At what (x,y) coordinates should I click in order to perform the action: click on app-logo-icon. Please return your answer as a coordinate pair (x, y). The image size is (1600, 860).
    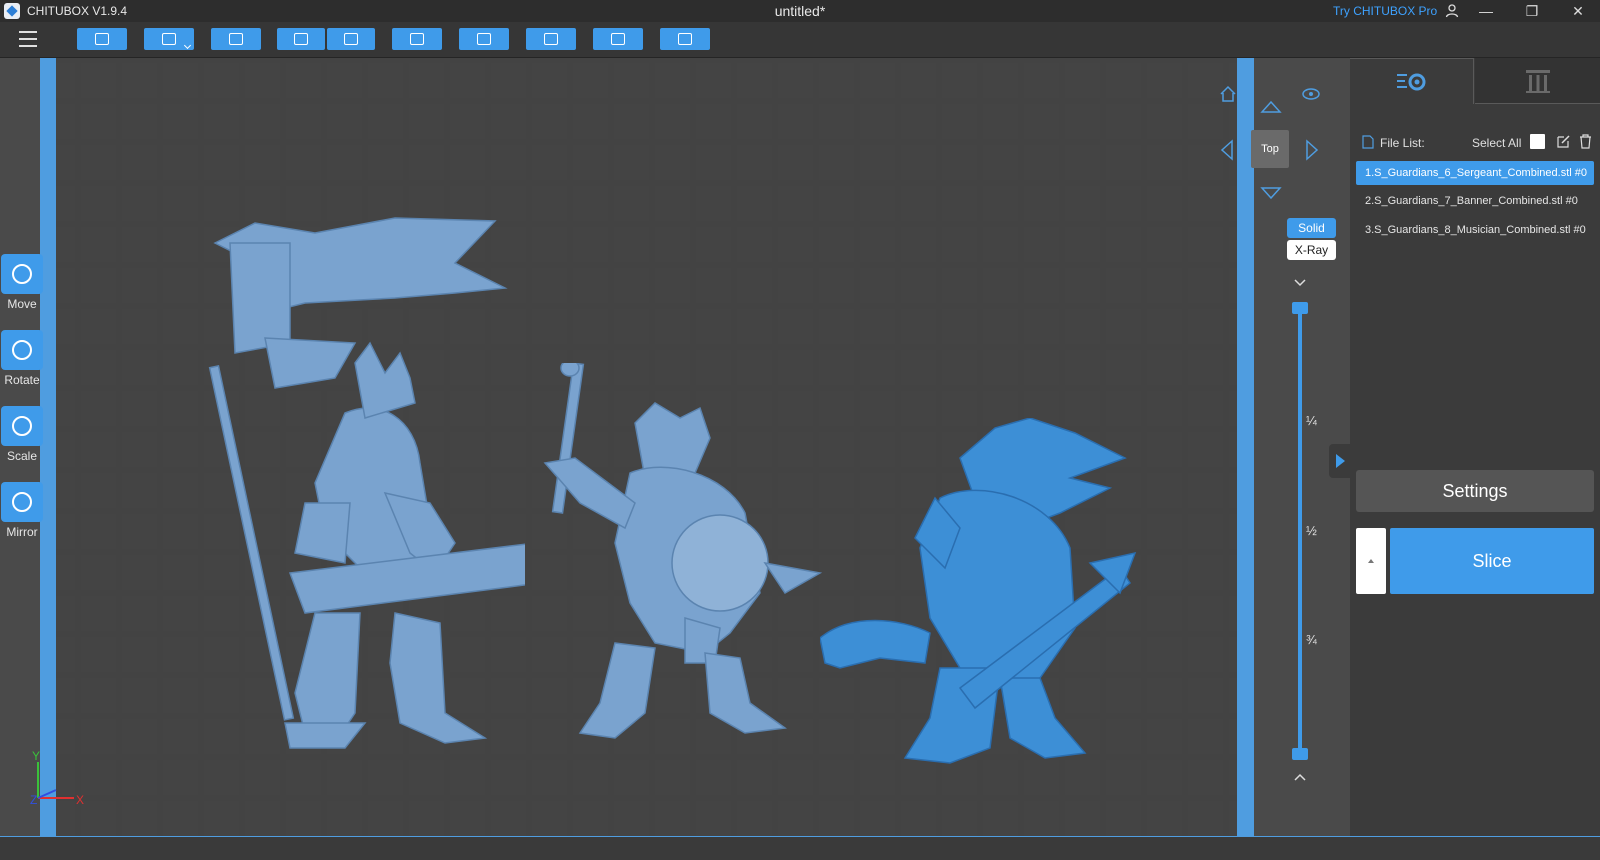
    Looking at the image, I should click on (12, 11).